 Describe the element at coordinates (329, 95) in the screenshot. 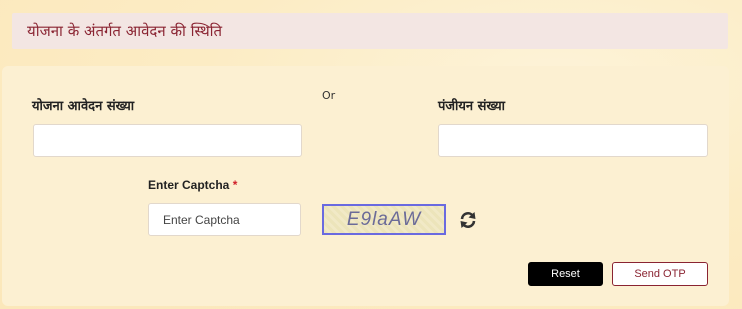

I see `or-separator: Or` at that location.